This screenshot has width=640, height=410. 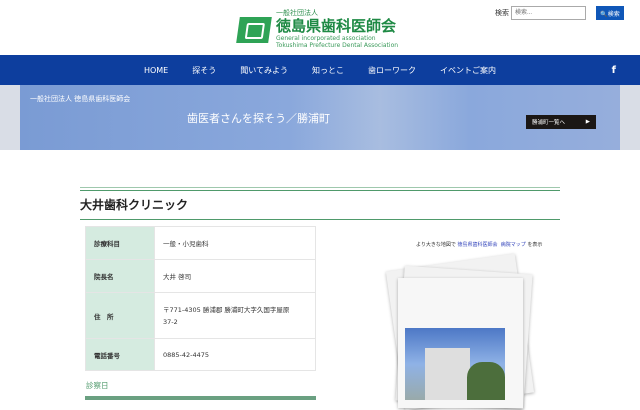 What do you see at coordinates (328, 70) in the screenshot?
I see `nav-know: 知っとこ` at bounding box center [328, 70].